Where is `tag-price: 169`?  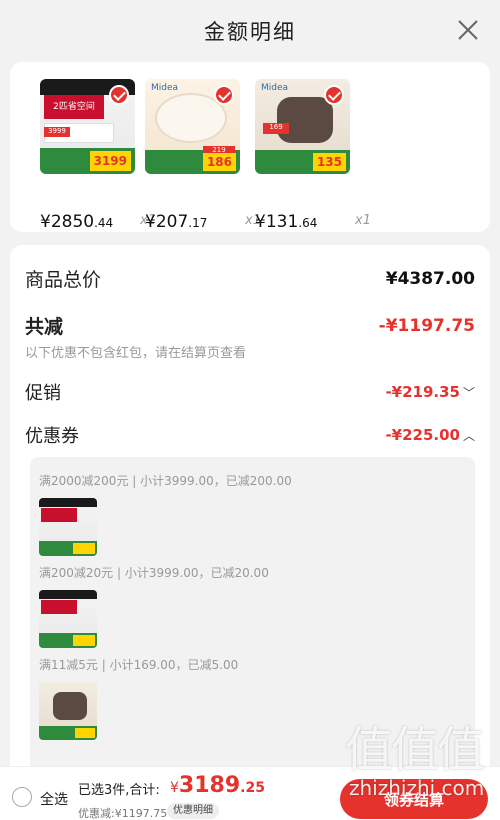
tag-price: 169 is located at coordinates (276, 128).